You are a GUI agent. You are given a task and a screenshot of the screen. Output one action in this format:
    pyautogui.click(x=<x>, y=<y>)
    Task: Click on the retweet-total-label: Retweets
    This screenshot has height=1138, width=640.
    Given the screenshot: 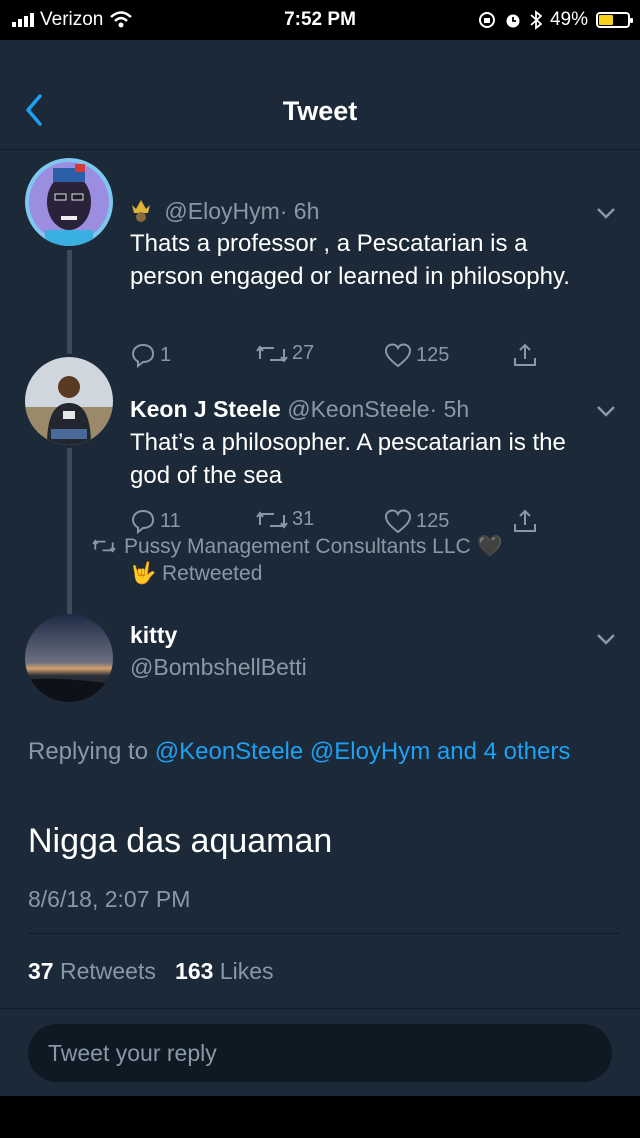 What is the action you would take?
    pyautogui.click(x=107, y=971)
    